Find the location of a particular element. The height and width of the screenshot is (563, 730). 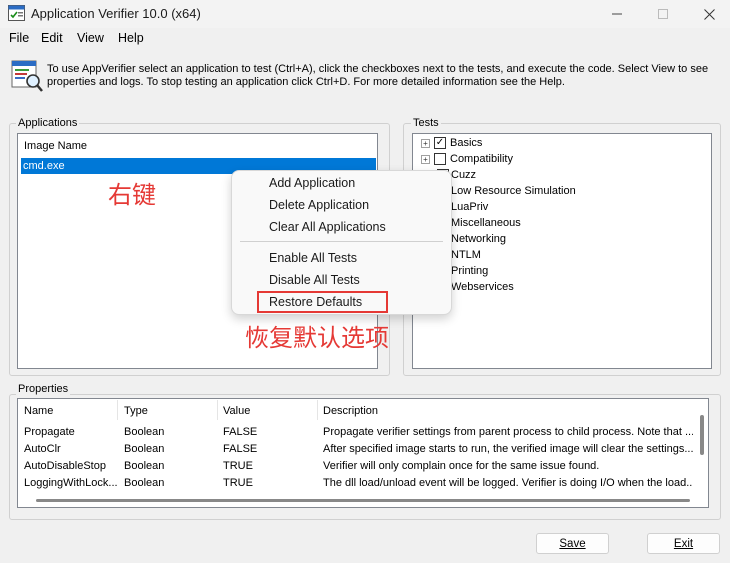

test-item-networking: Networking is located at coordinates (478, 239).